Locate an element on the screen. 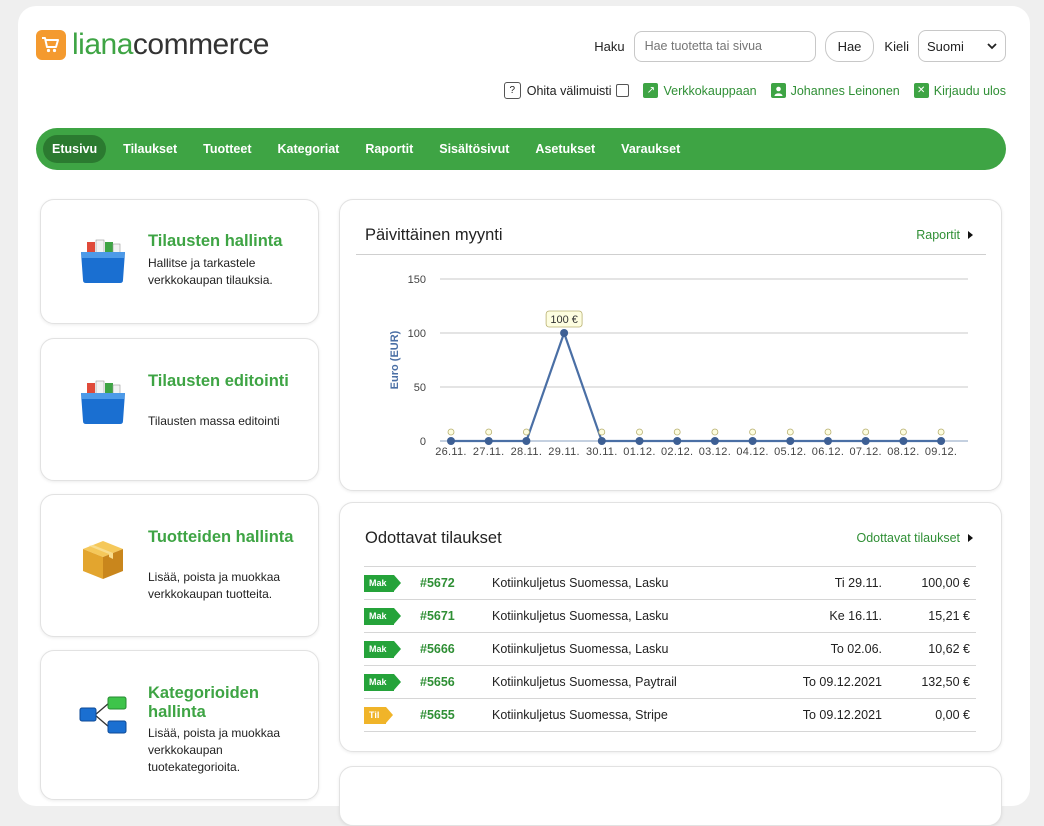 The height and width of the screenshot is (826, 1044). order-date: To 02.06. is located at coordinates (856, 649).